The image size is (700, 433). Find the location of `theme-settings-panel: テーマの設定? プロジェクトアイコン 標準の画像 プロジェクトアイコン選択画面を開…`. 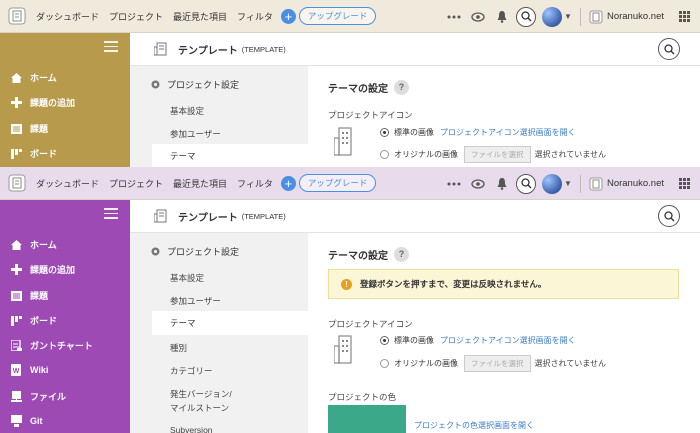

theme-settings-panel: テーマの設定? プロジェクトアイコン 標準の画像 プロジェクトアイコン選択画面を開… is located at coordinates (504, 116).